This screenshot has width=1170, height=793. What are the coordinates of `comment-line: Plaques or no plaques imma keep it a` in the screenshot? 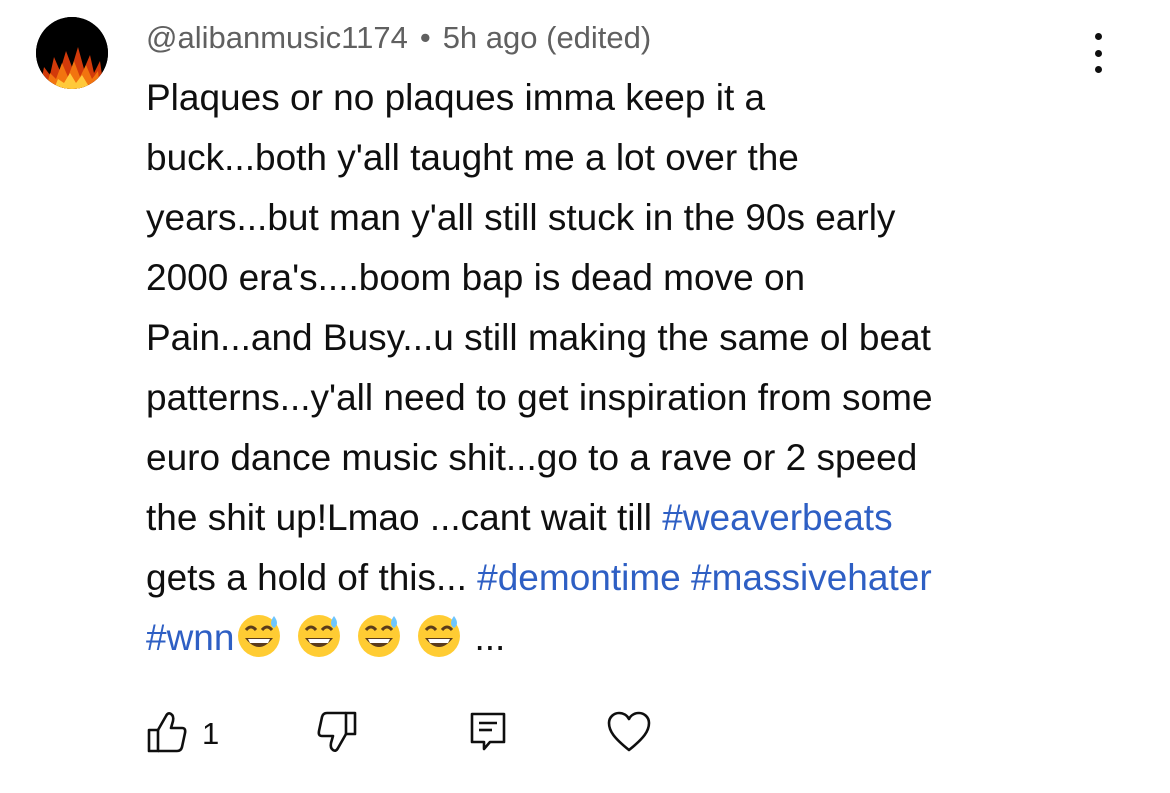 It's located at (456, 97).